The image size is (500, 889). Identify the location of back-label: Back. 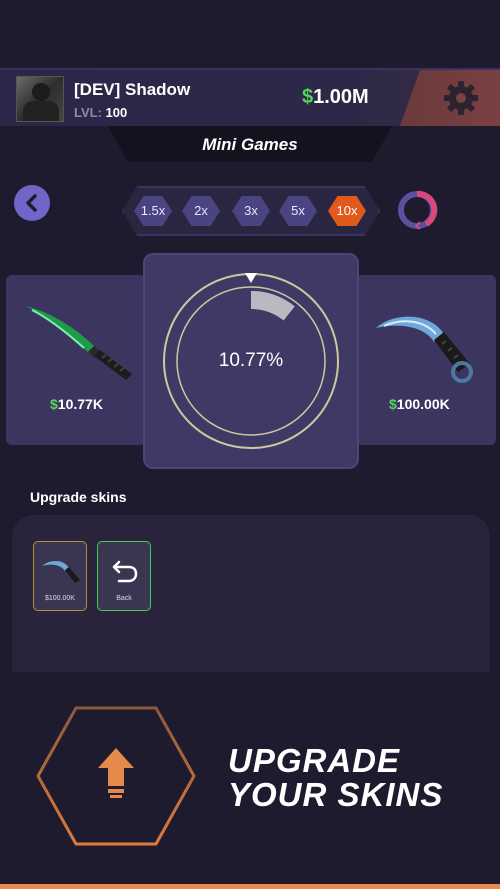
(124, 598).